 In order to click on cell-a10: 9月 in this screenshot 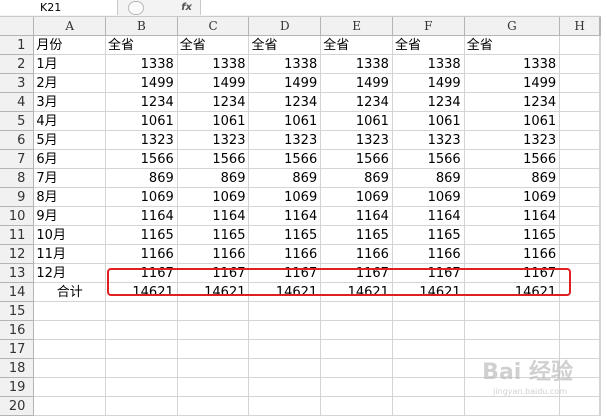, I will do `click(70, 216)`.